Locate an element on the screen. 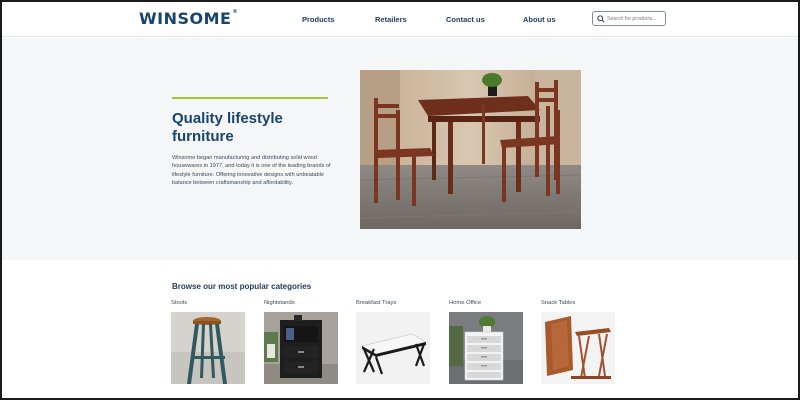  category-image-stools is located at coordinates (208, 348).